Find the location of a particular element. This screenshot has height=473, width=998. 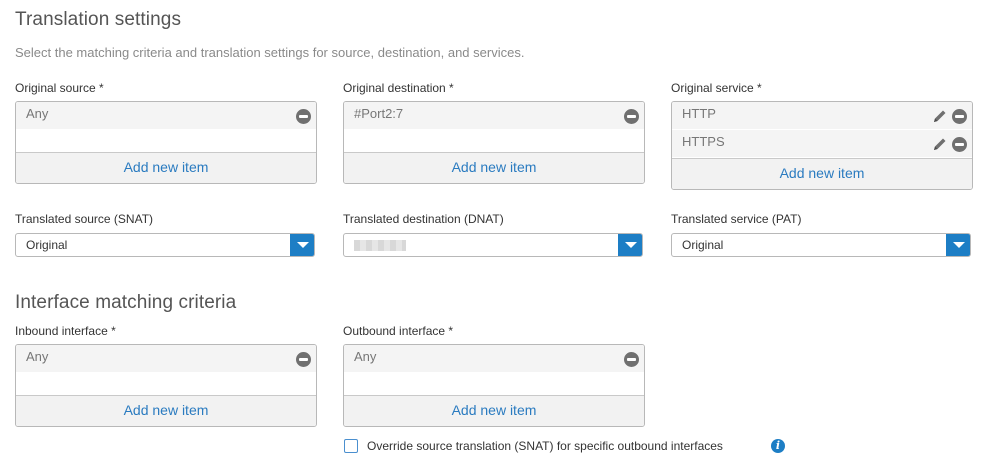

list-item: HTTPS is located at coordinates (822, 143).